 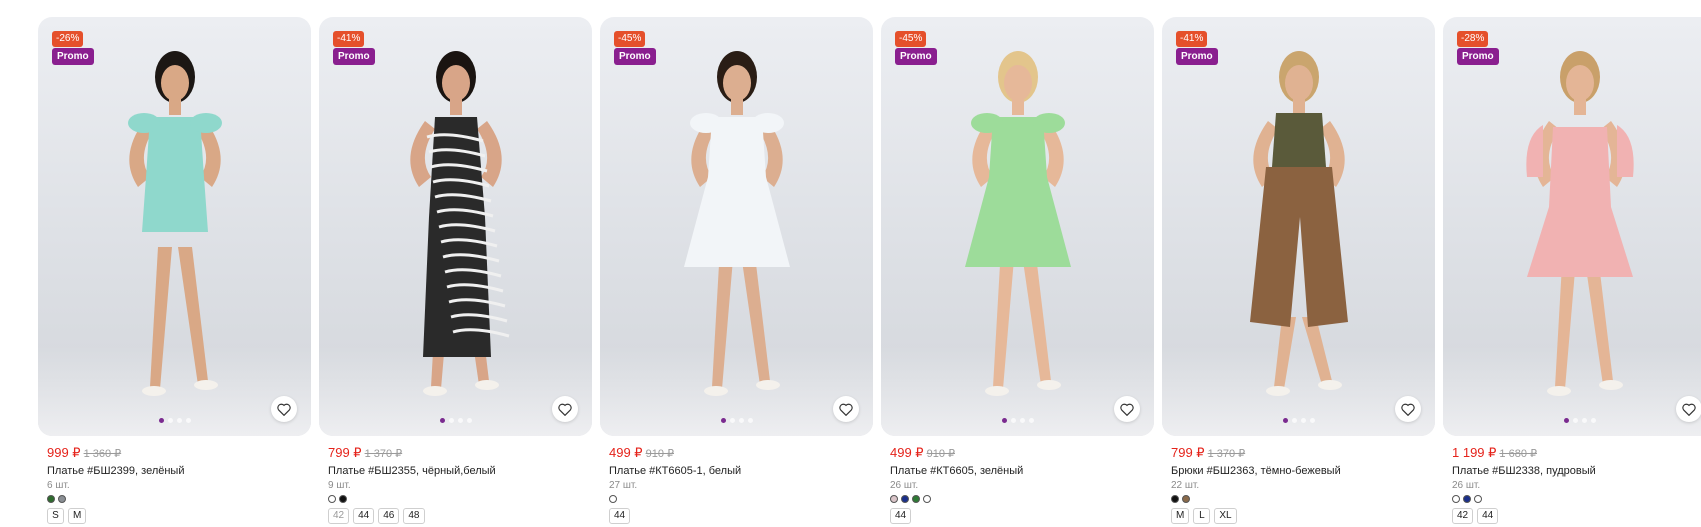 I want to click on product-name: Платье #БШ2399, зелёный, so click(x=179, y=471).